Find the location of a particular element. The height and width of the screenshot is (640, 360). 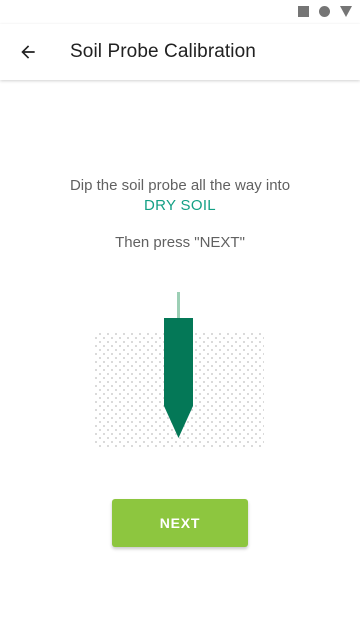

status-icons is located at coordinates (325, 11).